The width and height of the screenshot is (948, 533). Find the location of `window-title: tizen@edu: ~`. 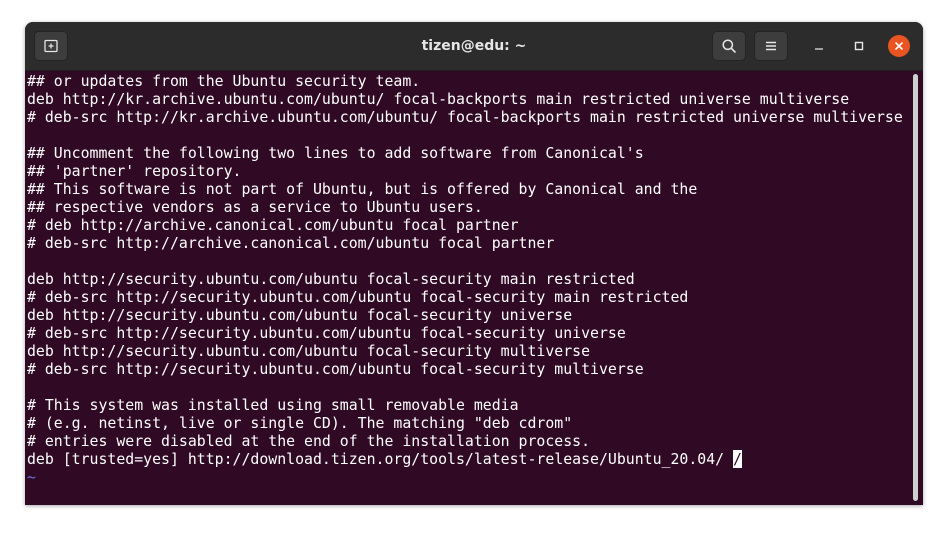

window-title: tizen@edu: ~ is located at coordinates (474, 46).